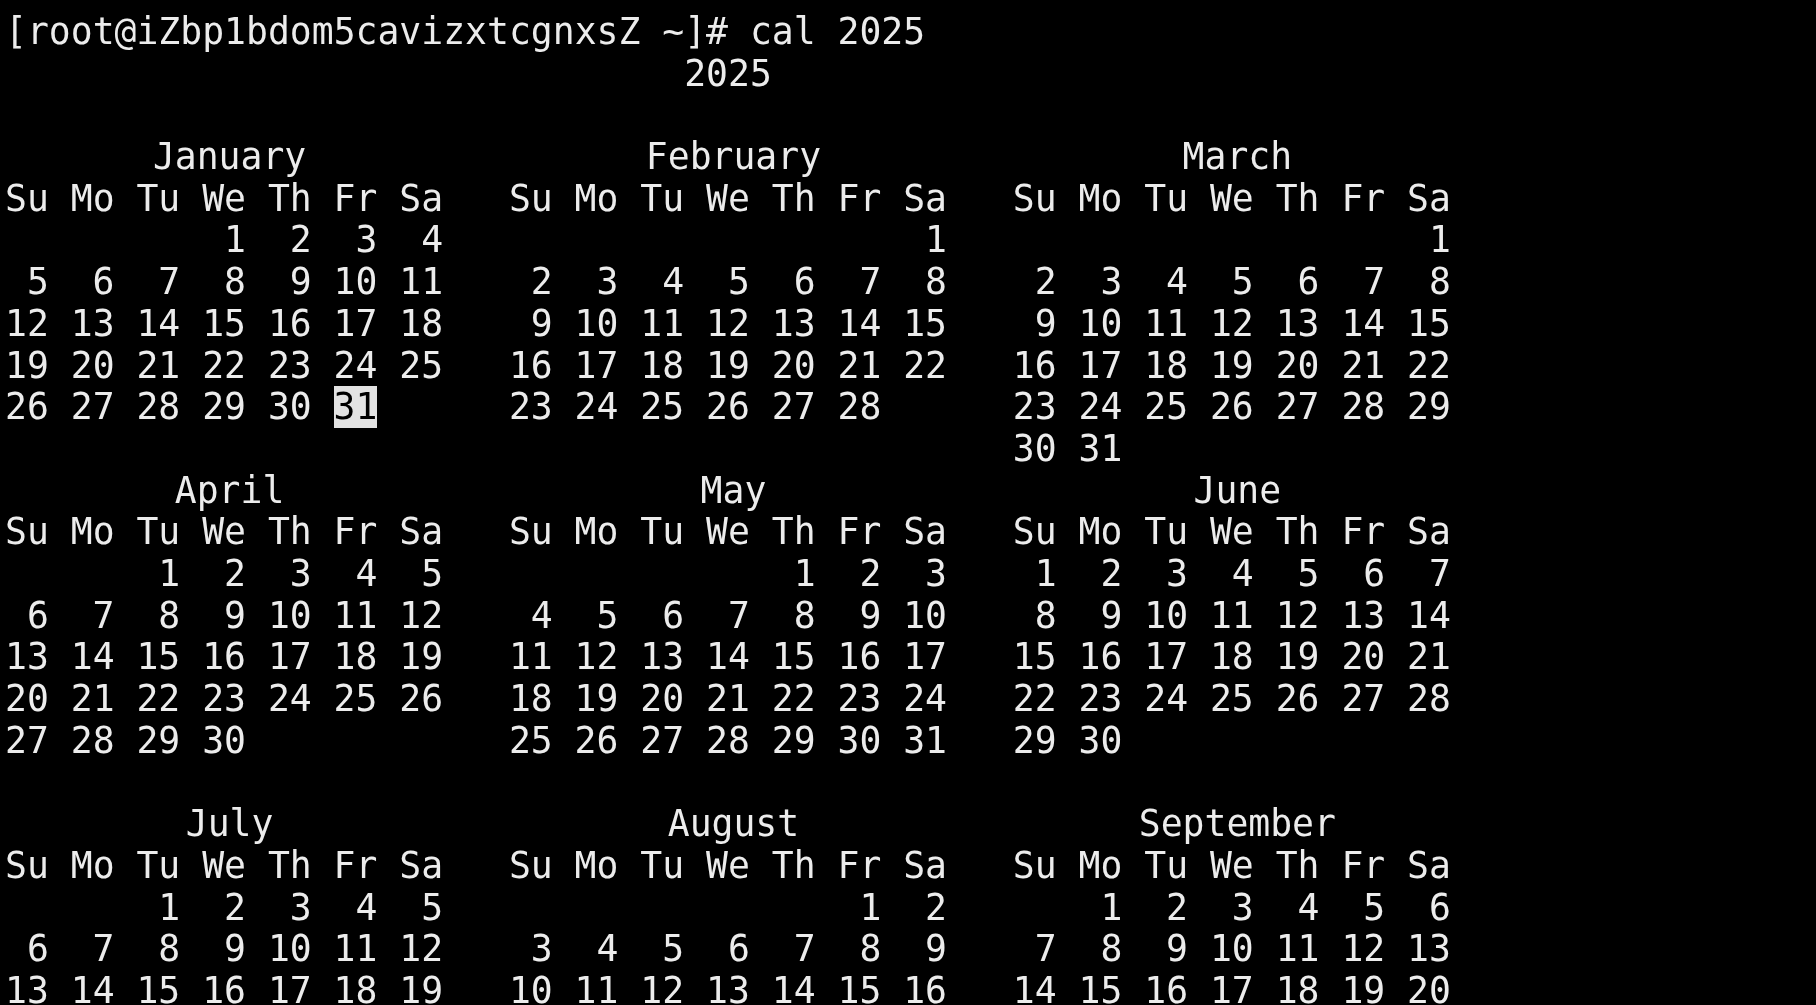 This screenshot has width=1816, height=1005. What do you see at coordinates (1100, 740) in the screenshot?
I see `day-number: 30` at bounding box center [1100, 740].